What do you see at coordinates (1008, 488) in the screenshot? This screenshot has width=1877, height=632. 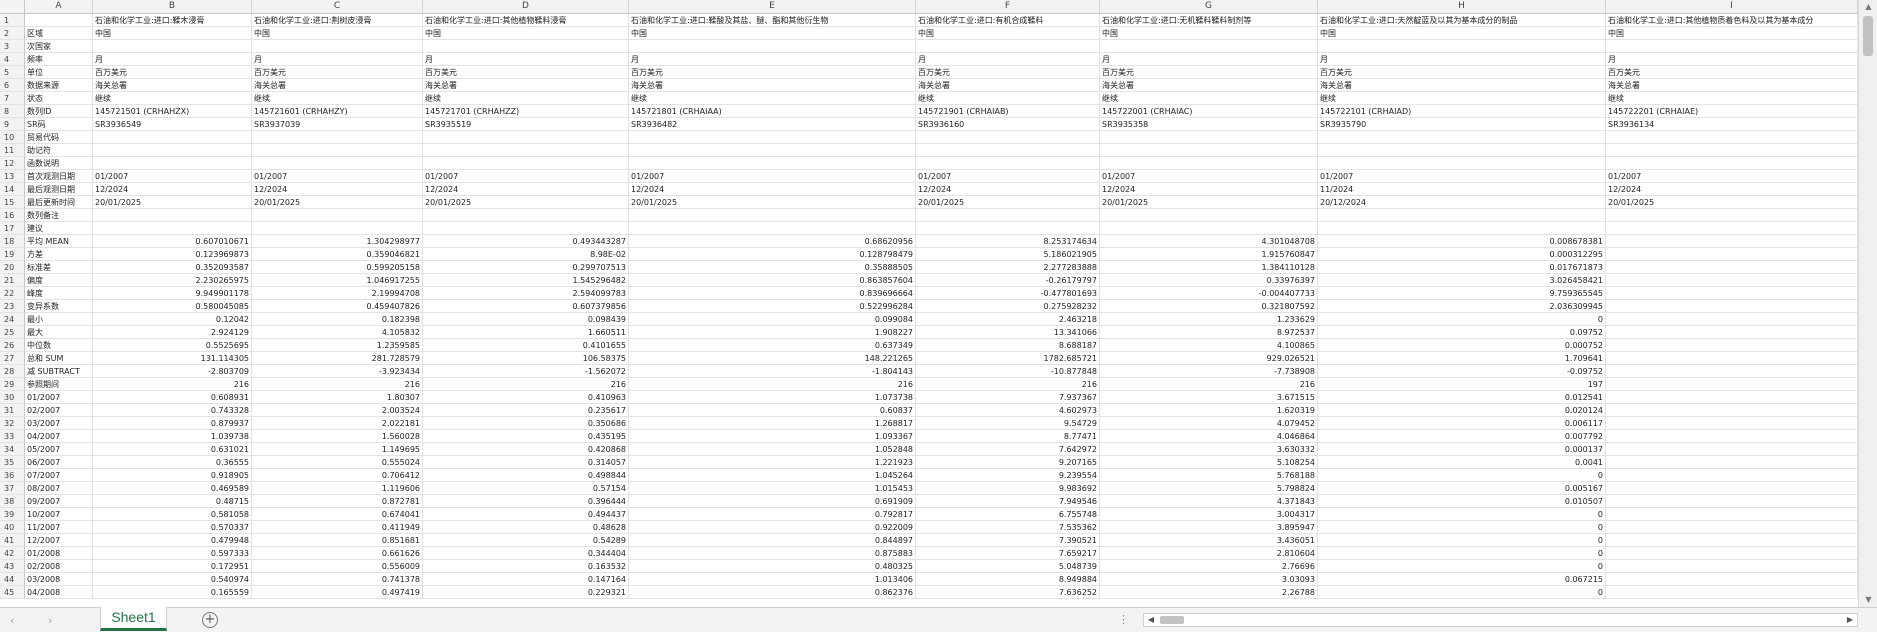 I see `cell-f37: 9.983692` at bounding box center [1008, 488].